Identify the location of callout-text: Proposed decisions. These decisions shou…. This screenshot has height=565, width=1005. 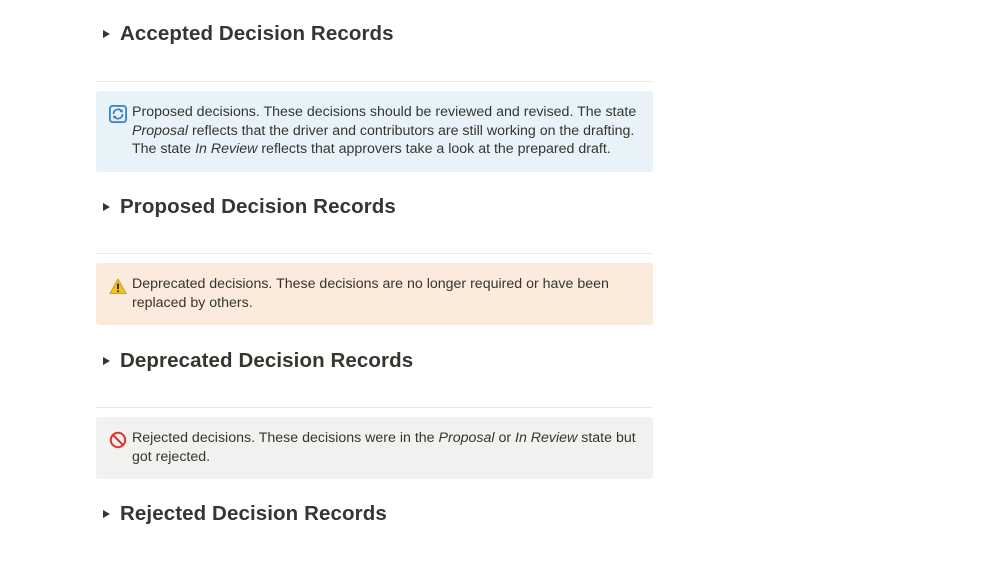
(384, 131).